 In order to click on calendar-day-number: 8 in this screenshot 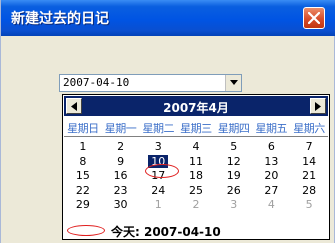, I will do `click(83, 161)`.